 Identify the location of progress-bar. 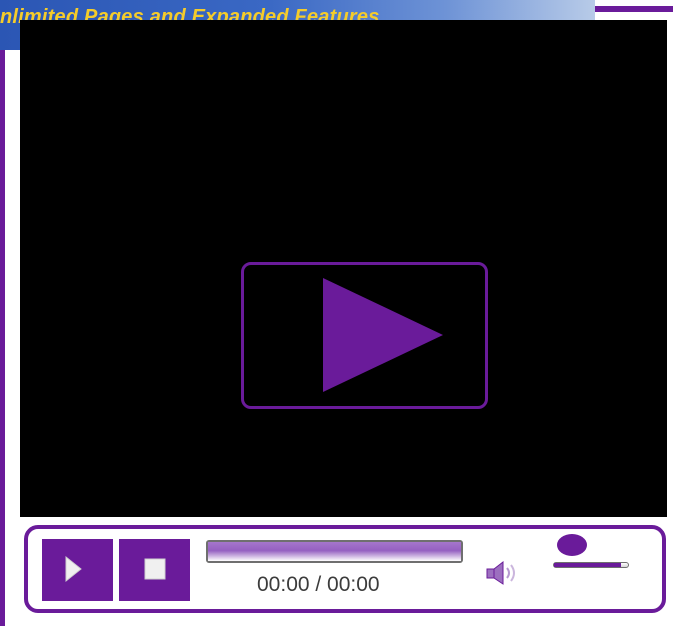
(334, 551).